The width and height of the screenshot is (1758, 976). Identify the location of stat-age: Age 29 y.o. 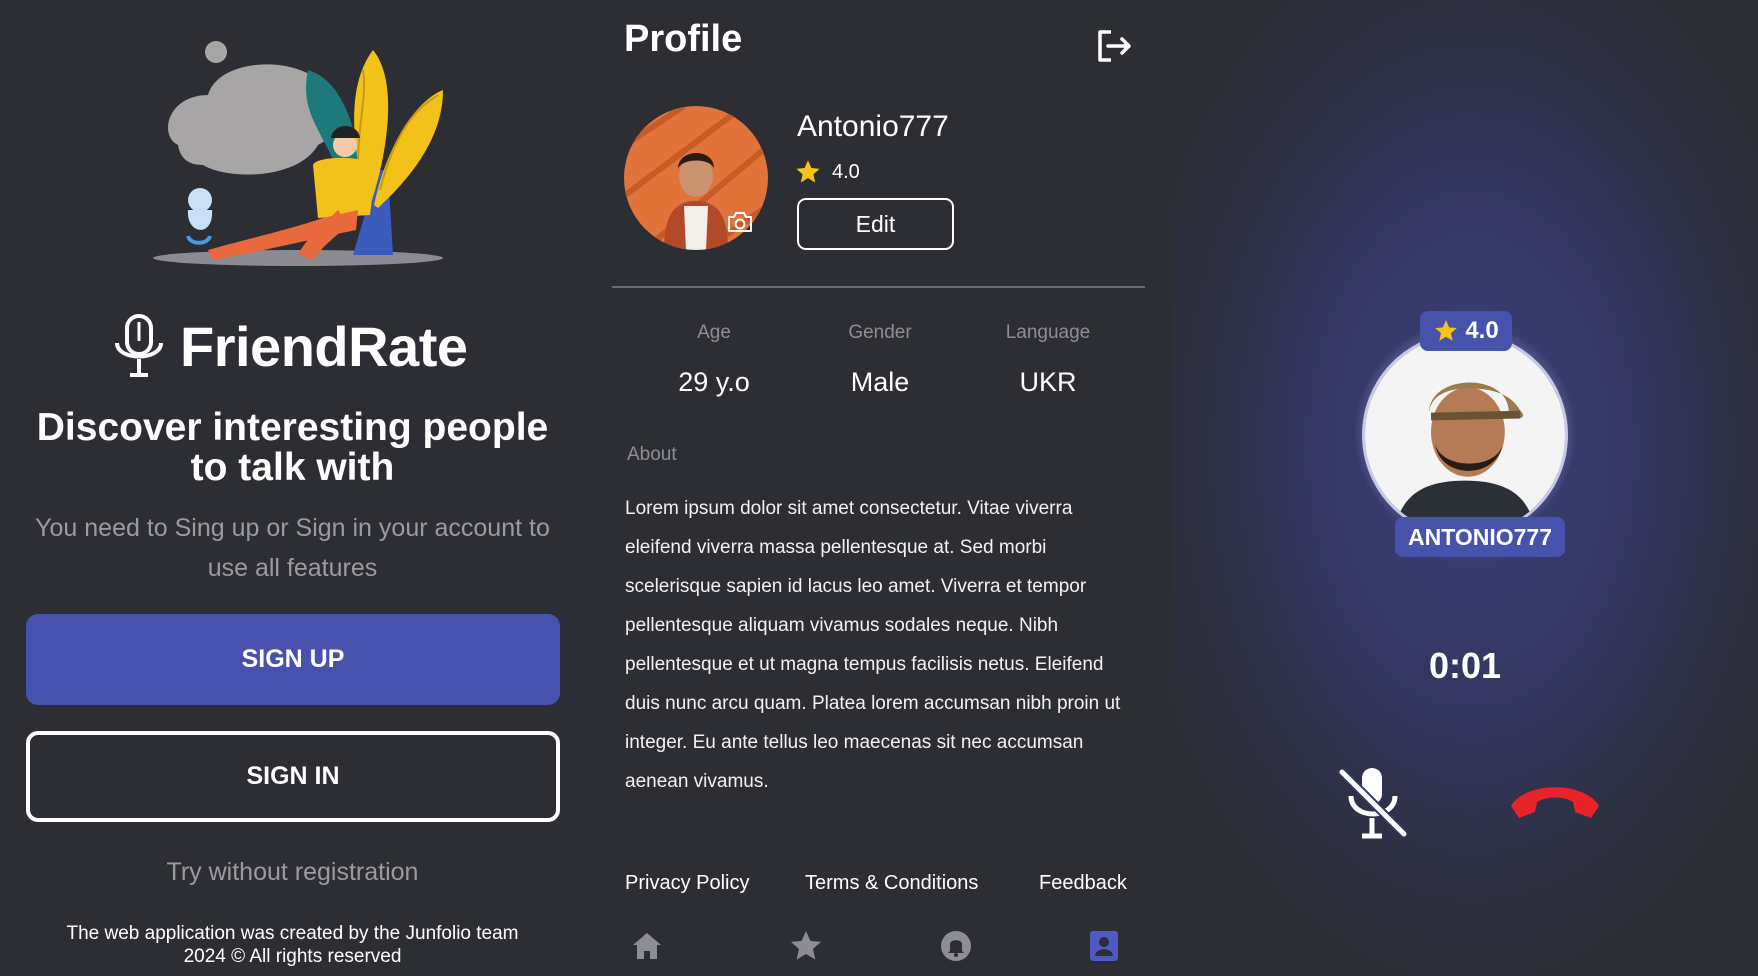
(714, 360).